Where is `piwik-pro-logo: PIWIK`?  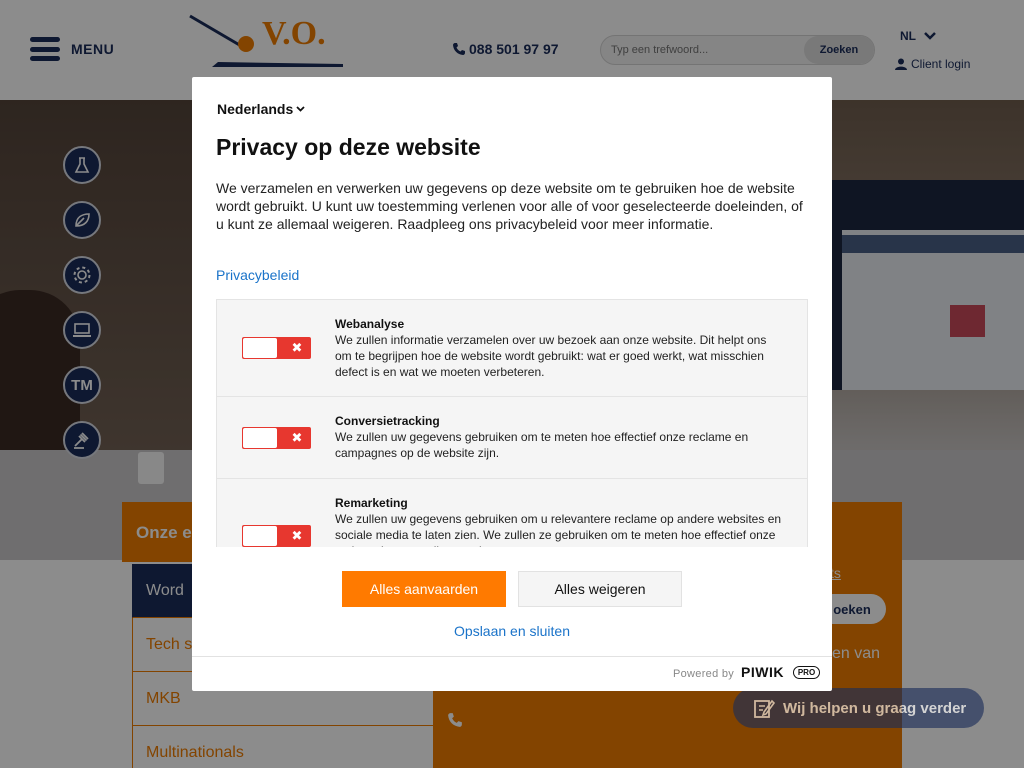 piwik-pro-logo: PIWIK is located at coordinates (762, 672).